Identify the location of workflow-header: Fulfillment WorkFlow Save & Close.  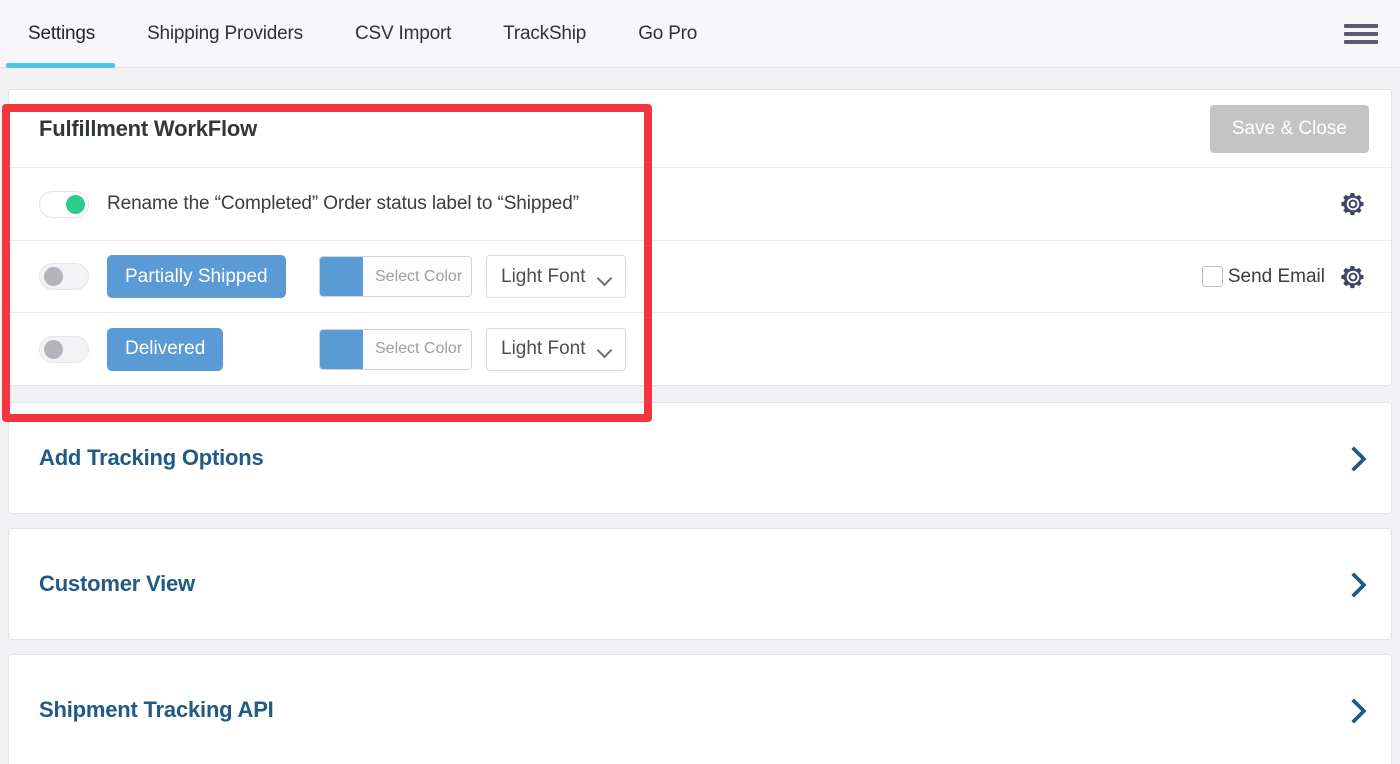
(700, 129).